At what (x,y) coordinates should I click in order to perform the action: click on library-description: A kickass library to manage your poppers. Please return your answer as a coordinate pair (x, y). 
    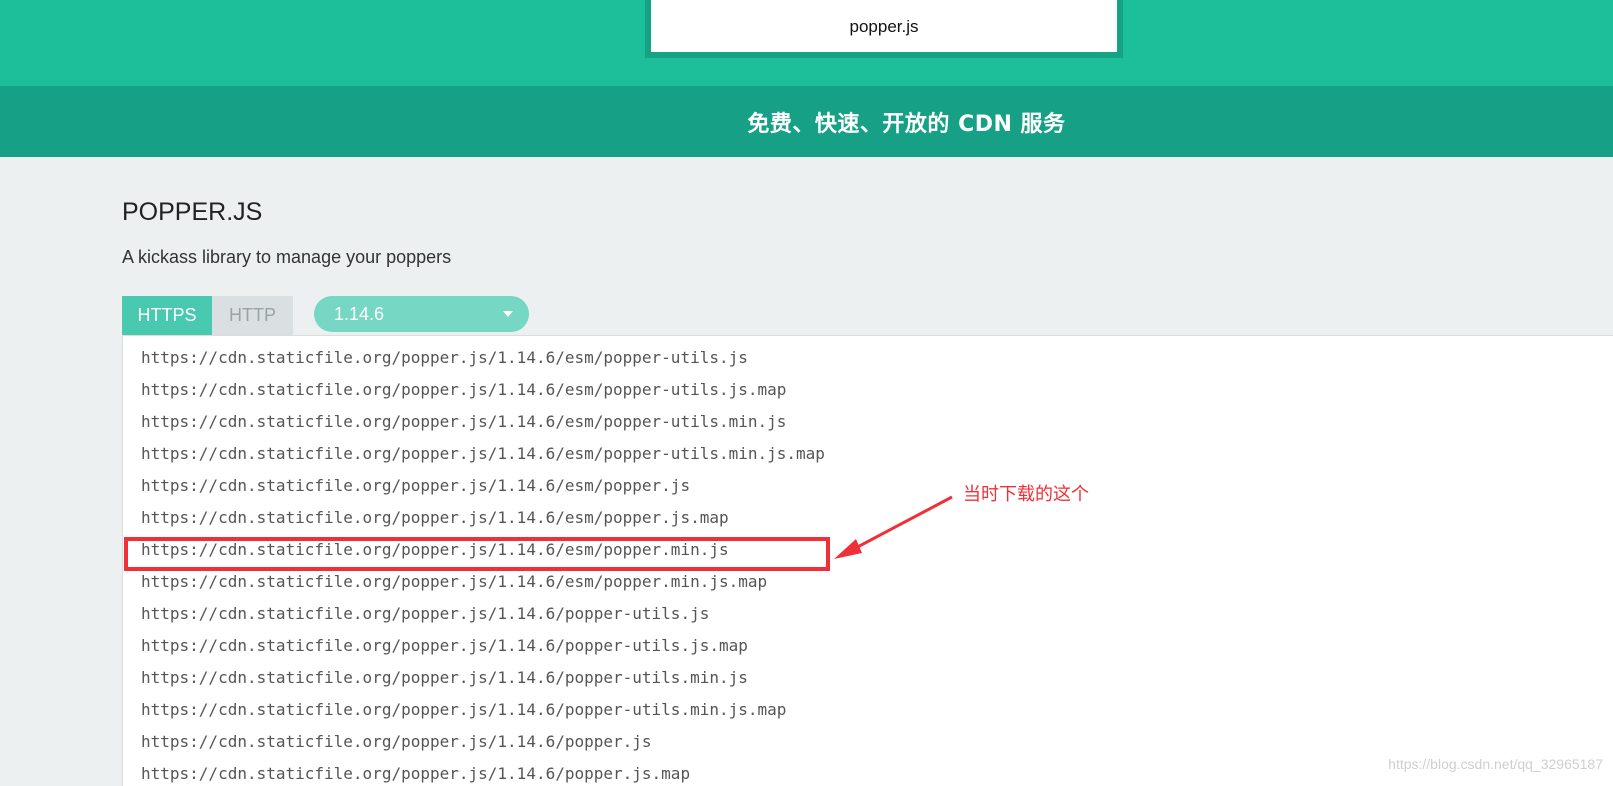
    Looking at the image, I should click on (287, 257).